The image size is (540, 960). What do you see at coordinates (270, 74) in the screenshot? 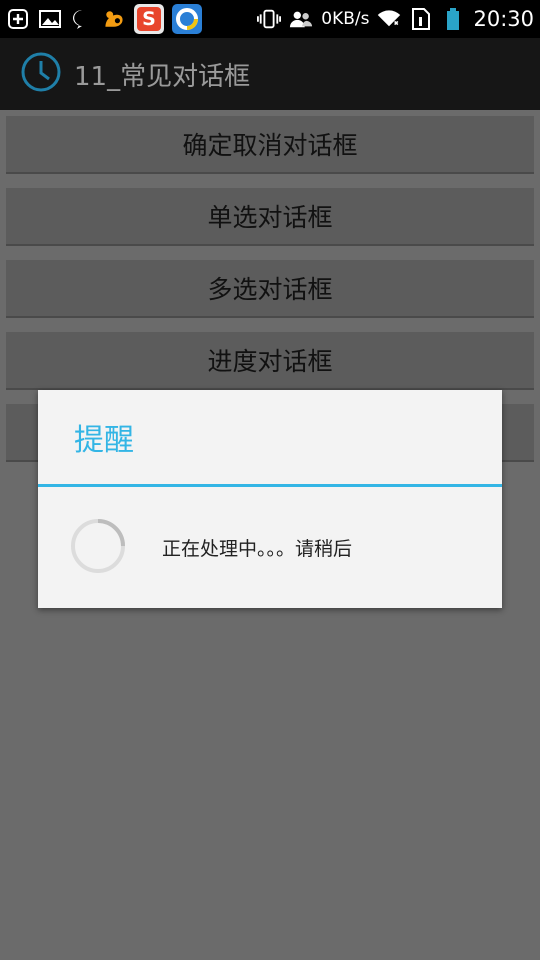
I see `action-bar: 11_常见对话框` at bounding box center [270, 74].